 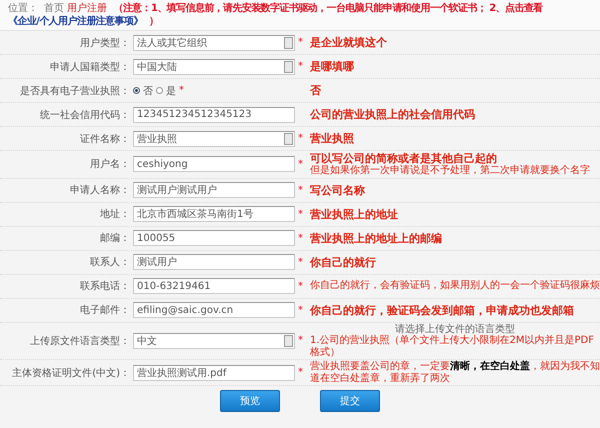 What do you see at coordinates (87, 8) in the screenshot?
I see `breadcrumb-link: 用户注册` at bounding box center [87, 8].